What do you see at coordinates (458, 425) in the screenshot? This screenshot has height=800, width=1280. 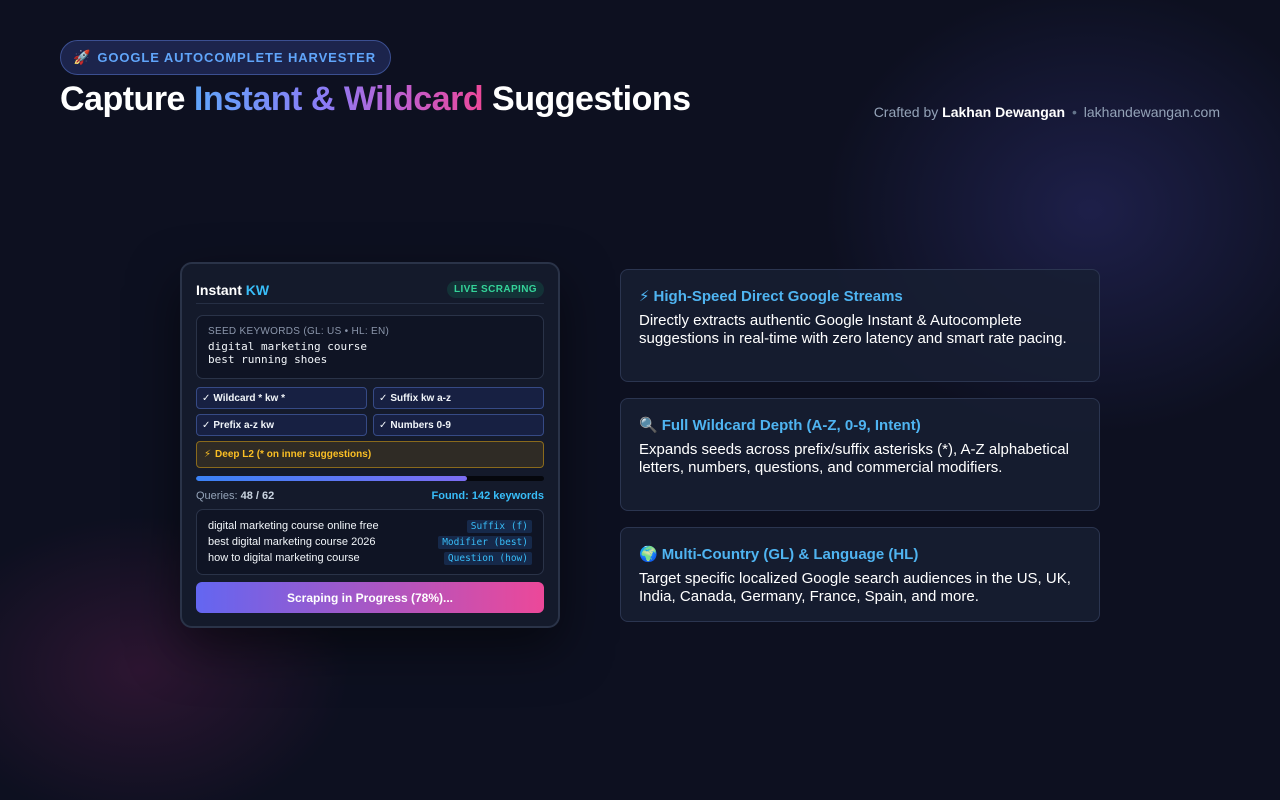 I see `option-numbers-toggle: ✓ Numbers 0-9` at bounding box center [458, 425].